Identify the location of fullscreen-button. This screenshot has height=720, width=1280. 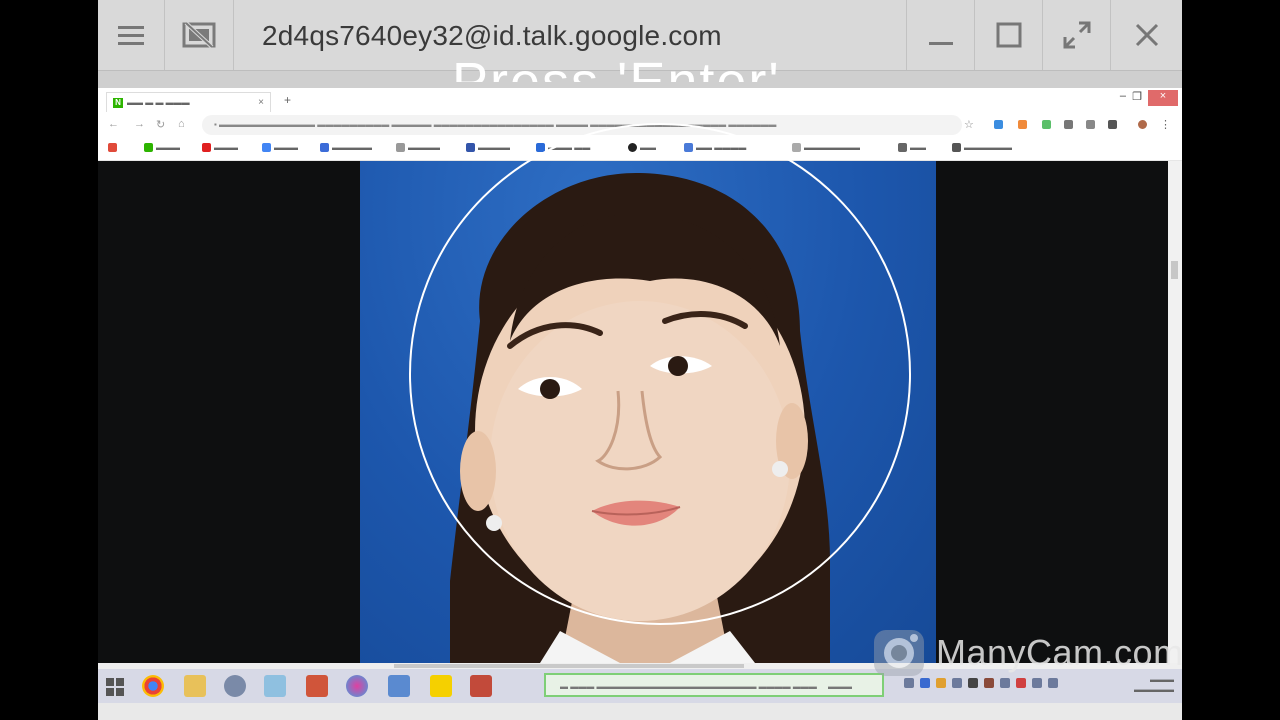
(1076, 35).